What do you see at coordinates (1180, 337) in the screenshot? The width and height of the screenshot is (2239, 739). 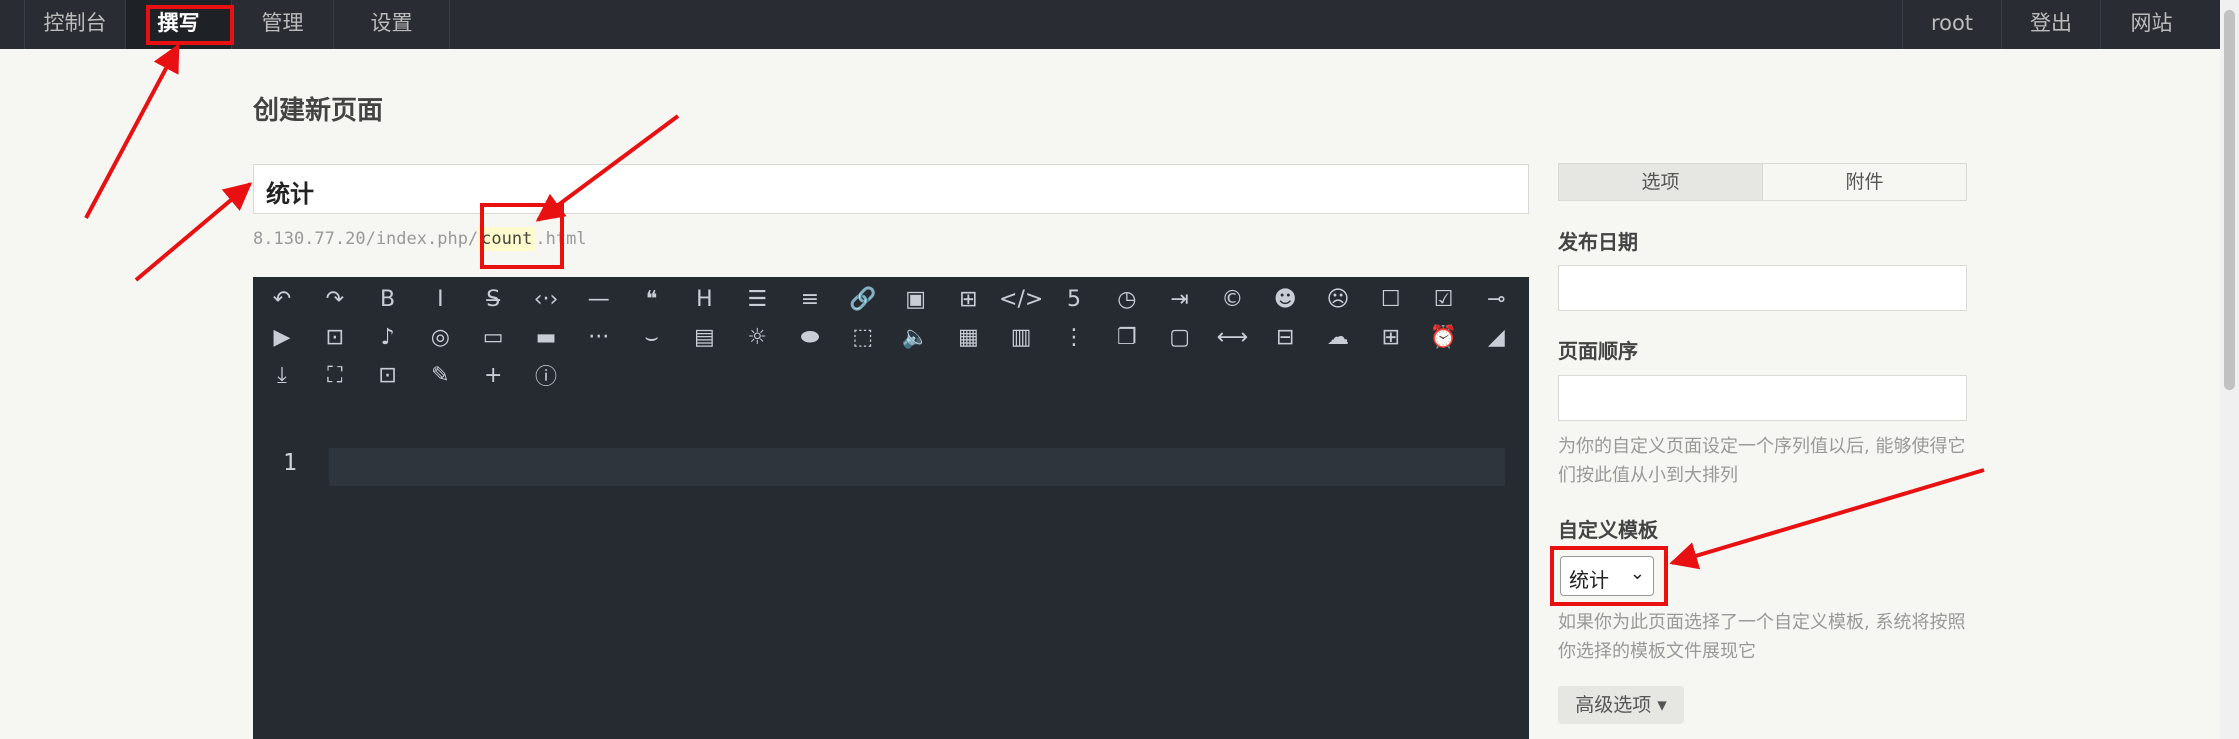 I see `folder-icon: ▢` at bounding box center [1180, 337].